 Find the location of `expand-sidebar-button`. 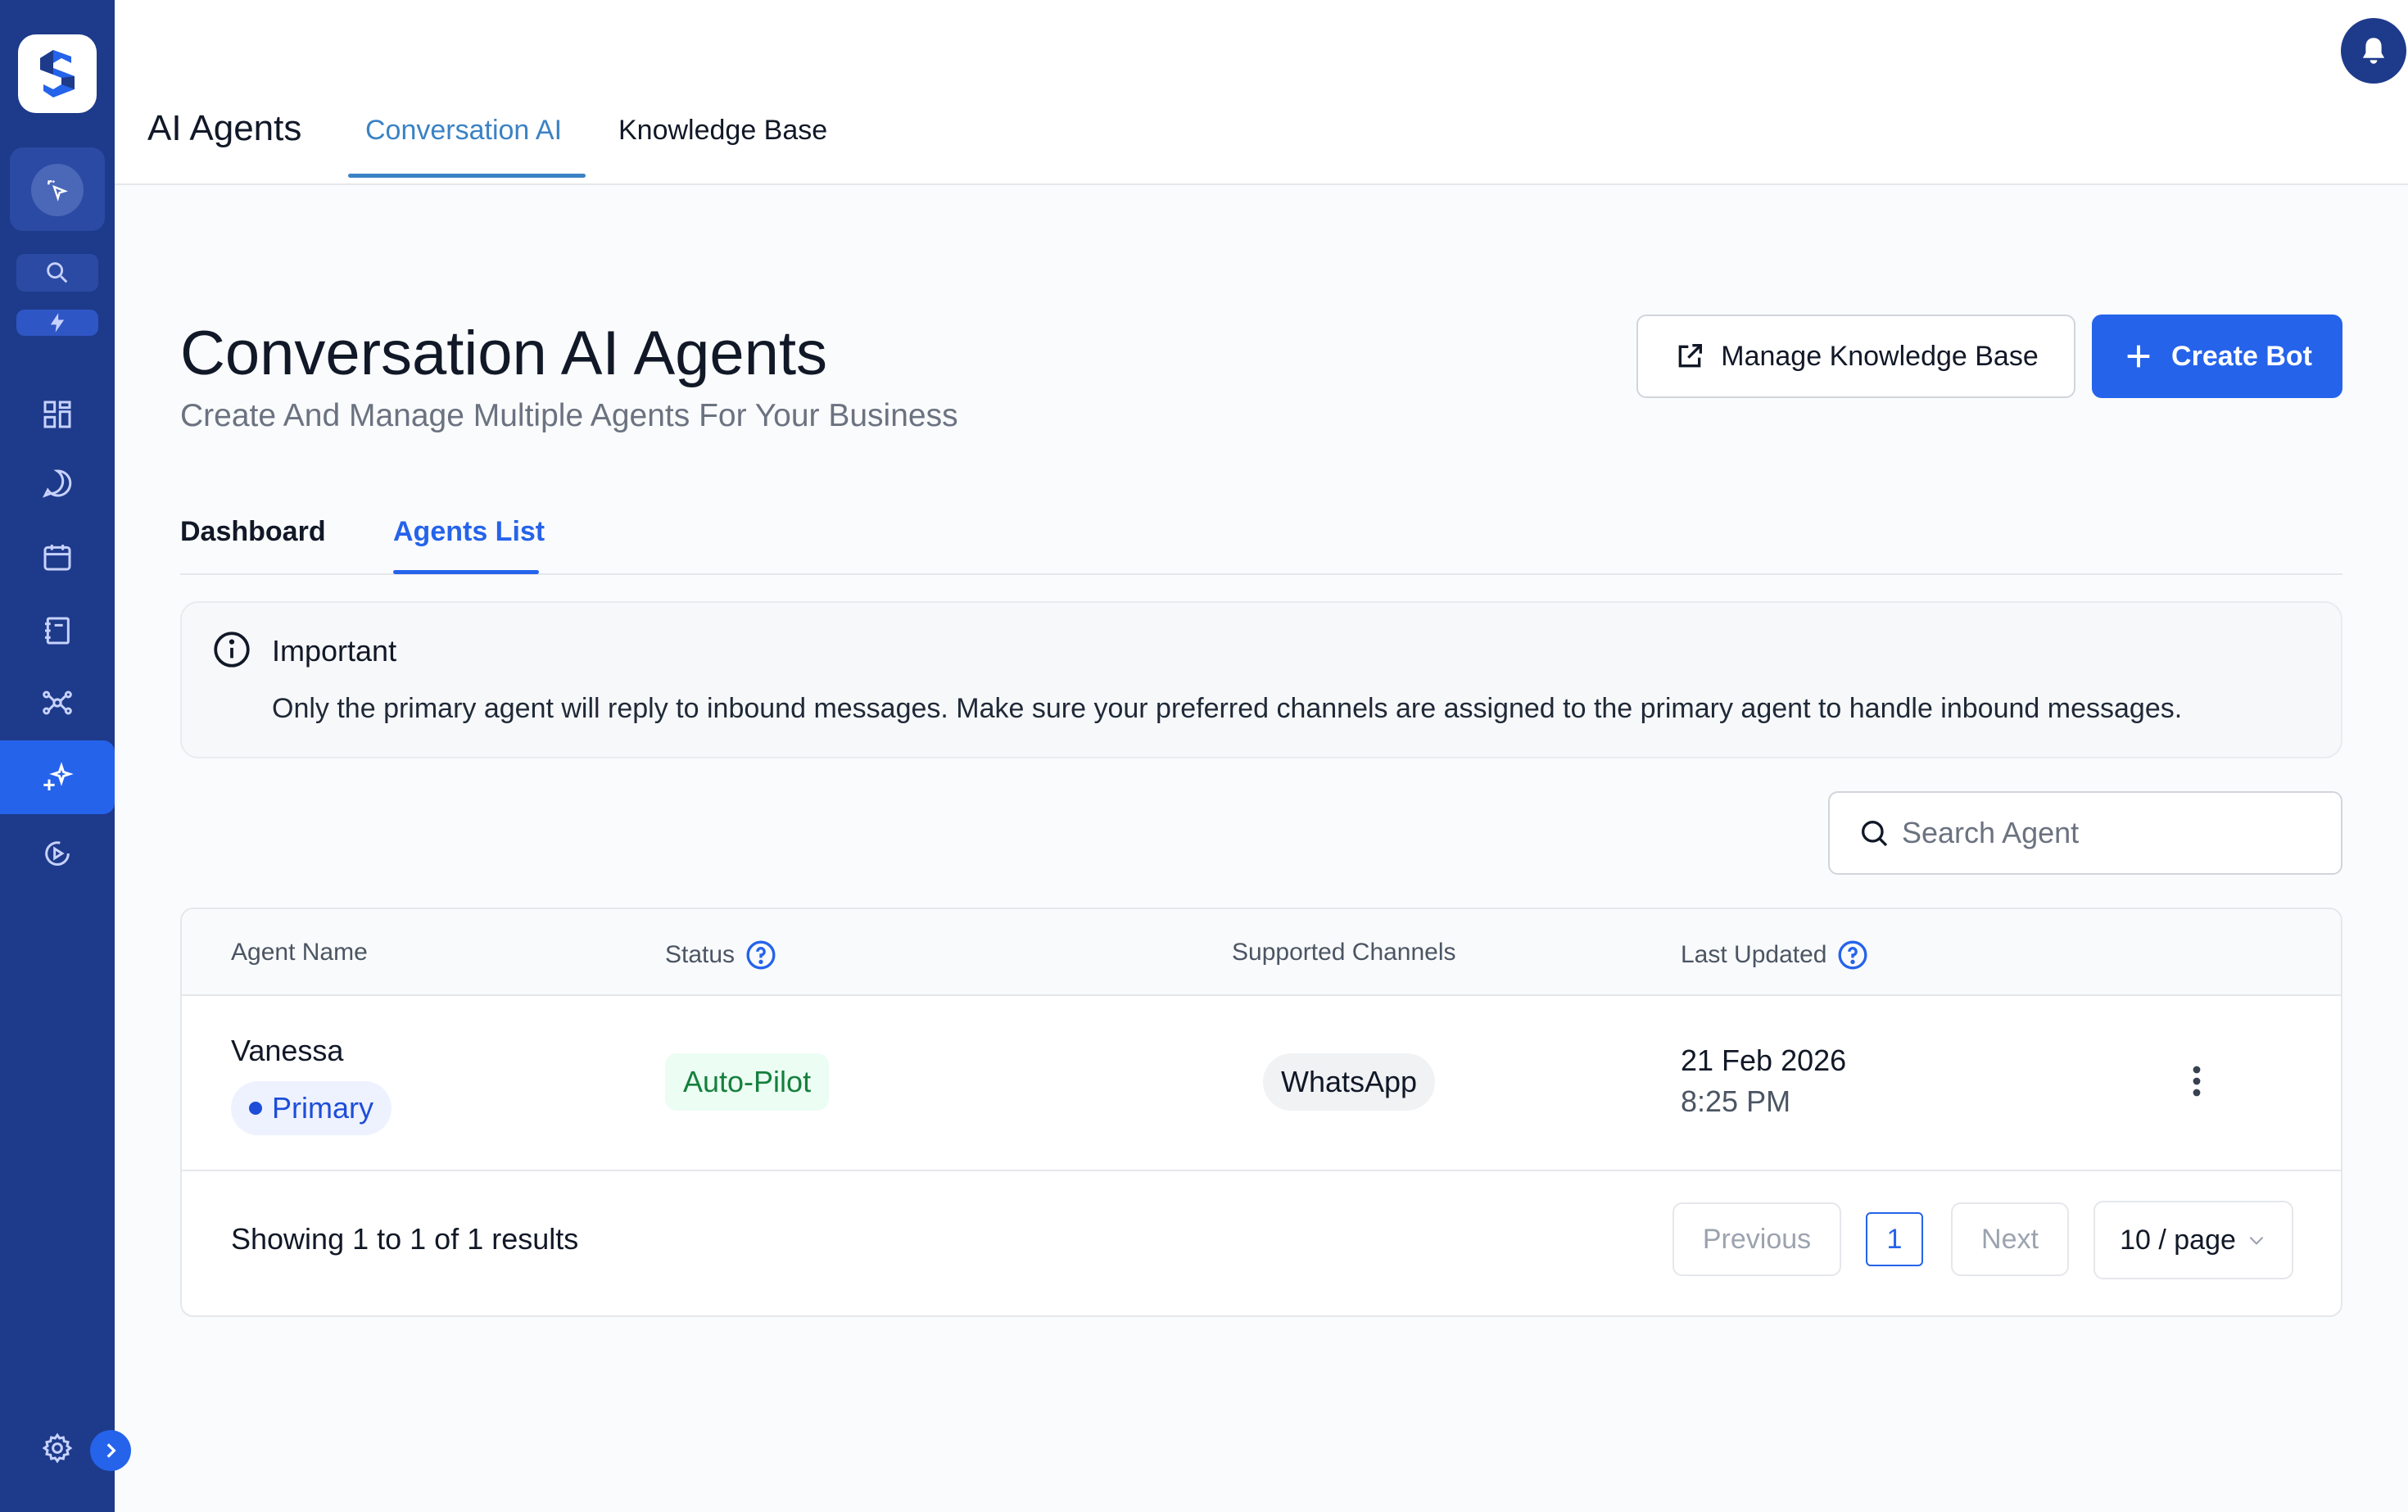

expand-sidebar-button is located at coordinates (110, 1451).